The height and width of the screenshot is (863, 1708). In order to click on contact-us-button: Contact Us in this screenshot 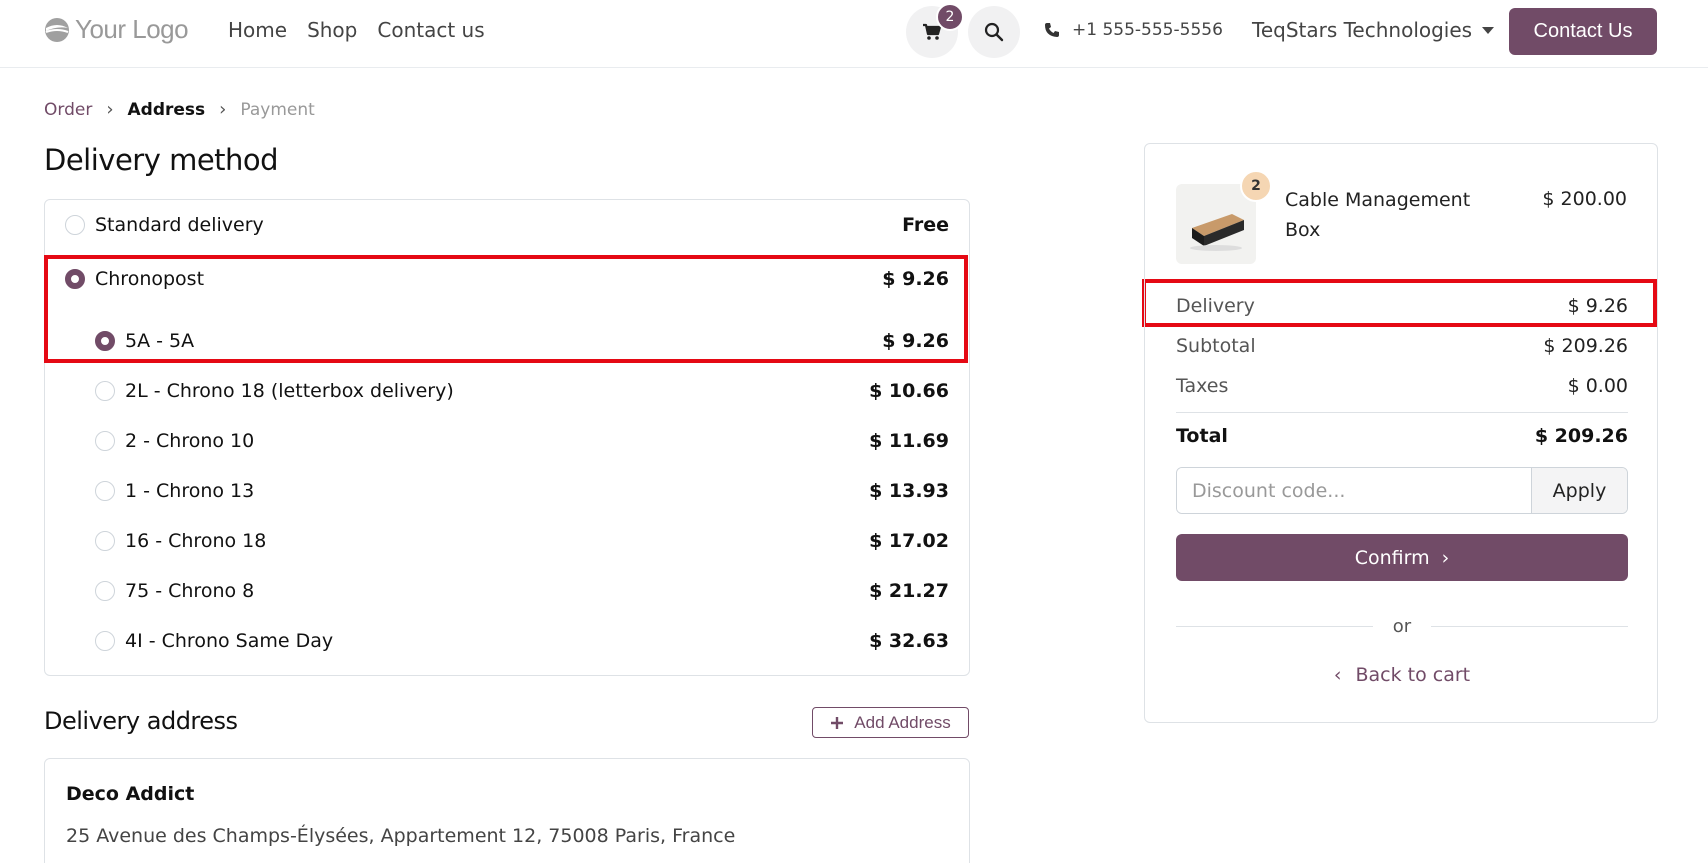, I will do `click(1583, 31)`.